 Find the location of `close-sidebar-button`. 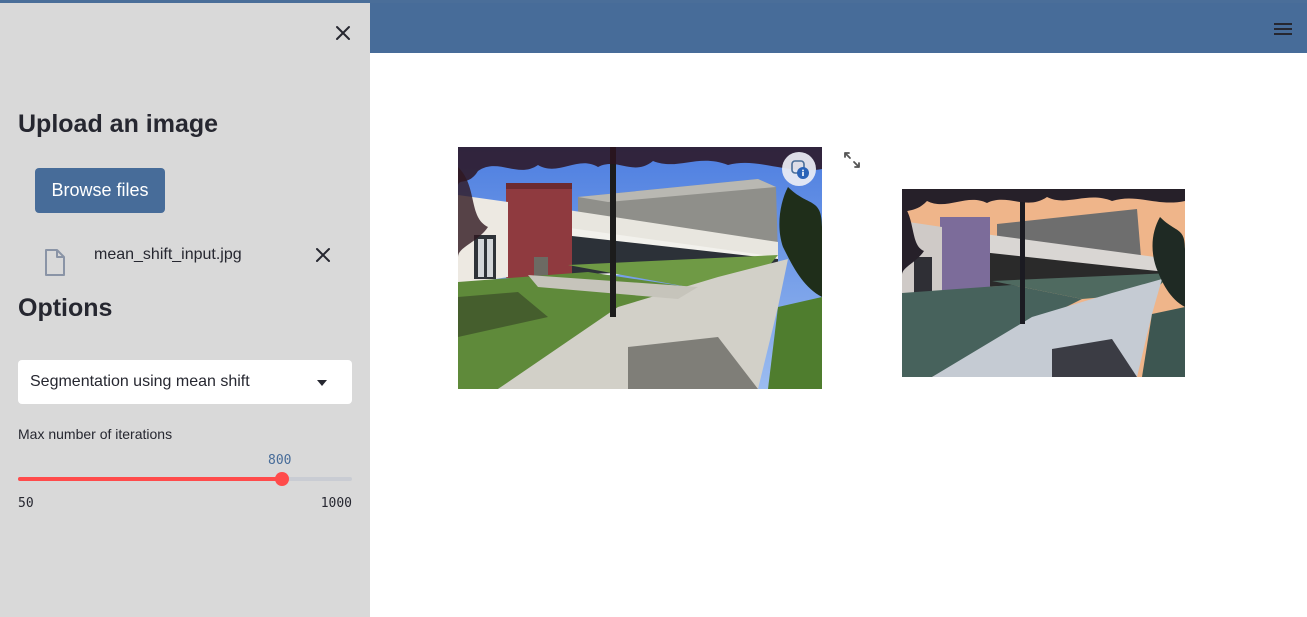

close-sidebar-button is located at coordinates (343, 33).